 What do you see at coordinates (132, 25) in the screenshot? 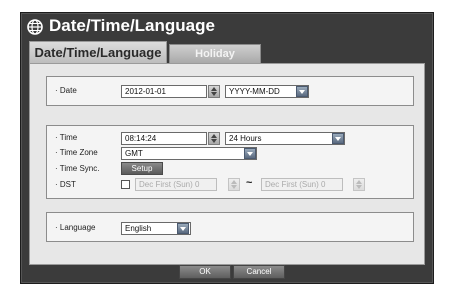
I see `window-title: Date/Time/Language` at bounding box center [132, 25].